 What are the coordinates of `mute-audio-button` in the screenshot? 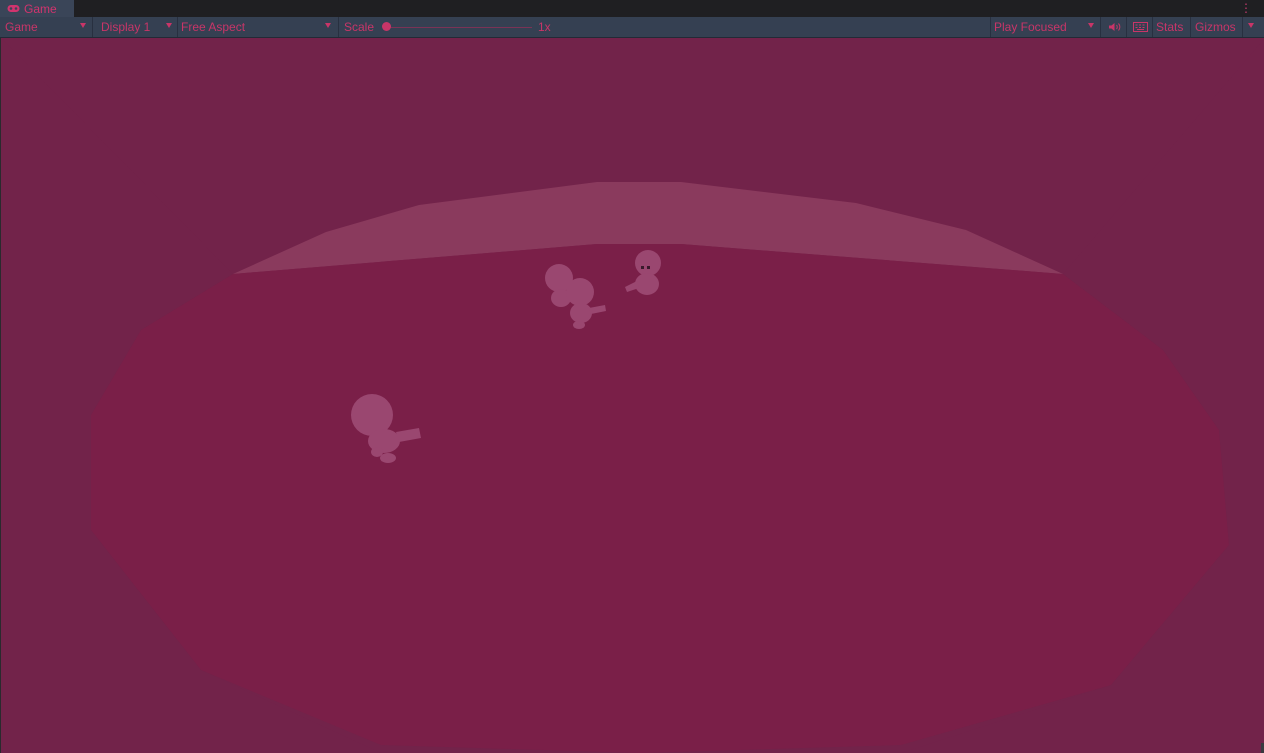 It's located at (1114, 27).